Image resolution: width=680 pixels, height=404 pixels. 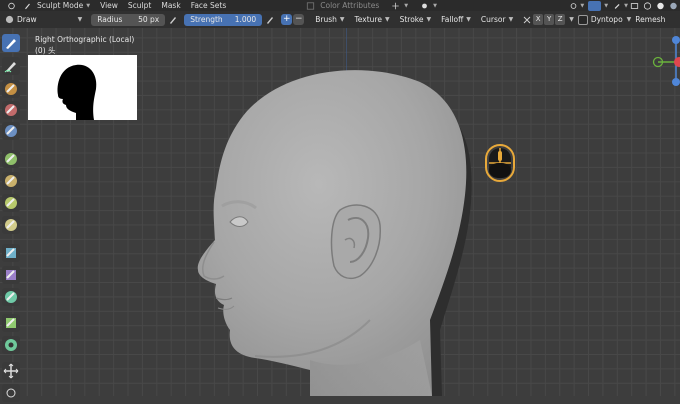 I want to click on transform-orientation: ▼, so click(x=398, y=6).